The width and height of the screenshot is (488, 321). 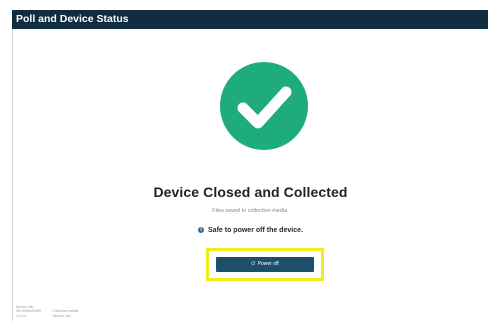 What do you see at coordinates (65, 311) in the screenshot?
I see `footer-right-line: Collection media` at bounding box center [65, 311].